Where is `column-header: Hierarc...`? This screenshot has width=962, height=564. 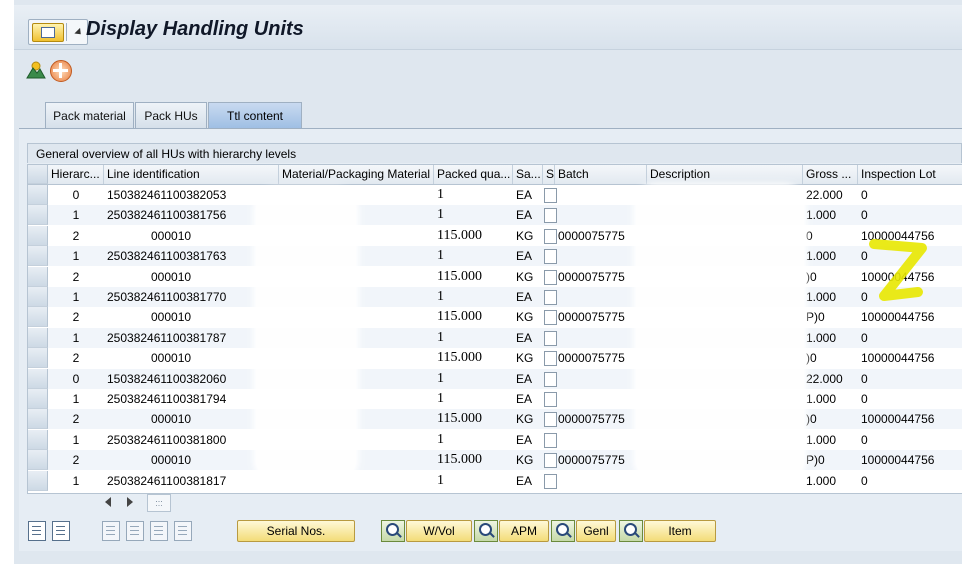
column-header: Hierarc... is located at coordinates (76, 174).